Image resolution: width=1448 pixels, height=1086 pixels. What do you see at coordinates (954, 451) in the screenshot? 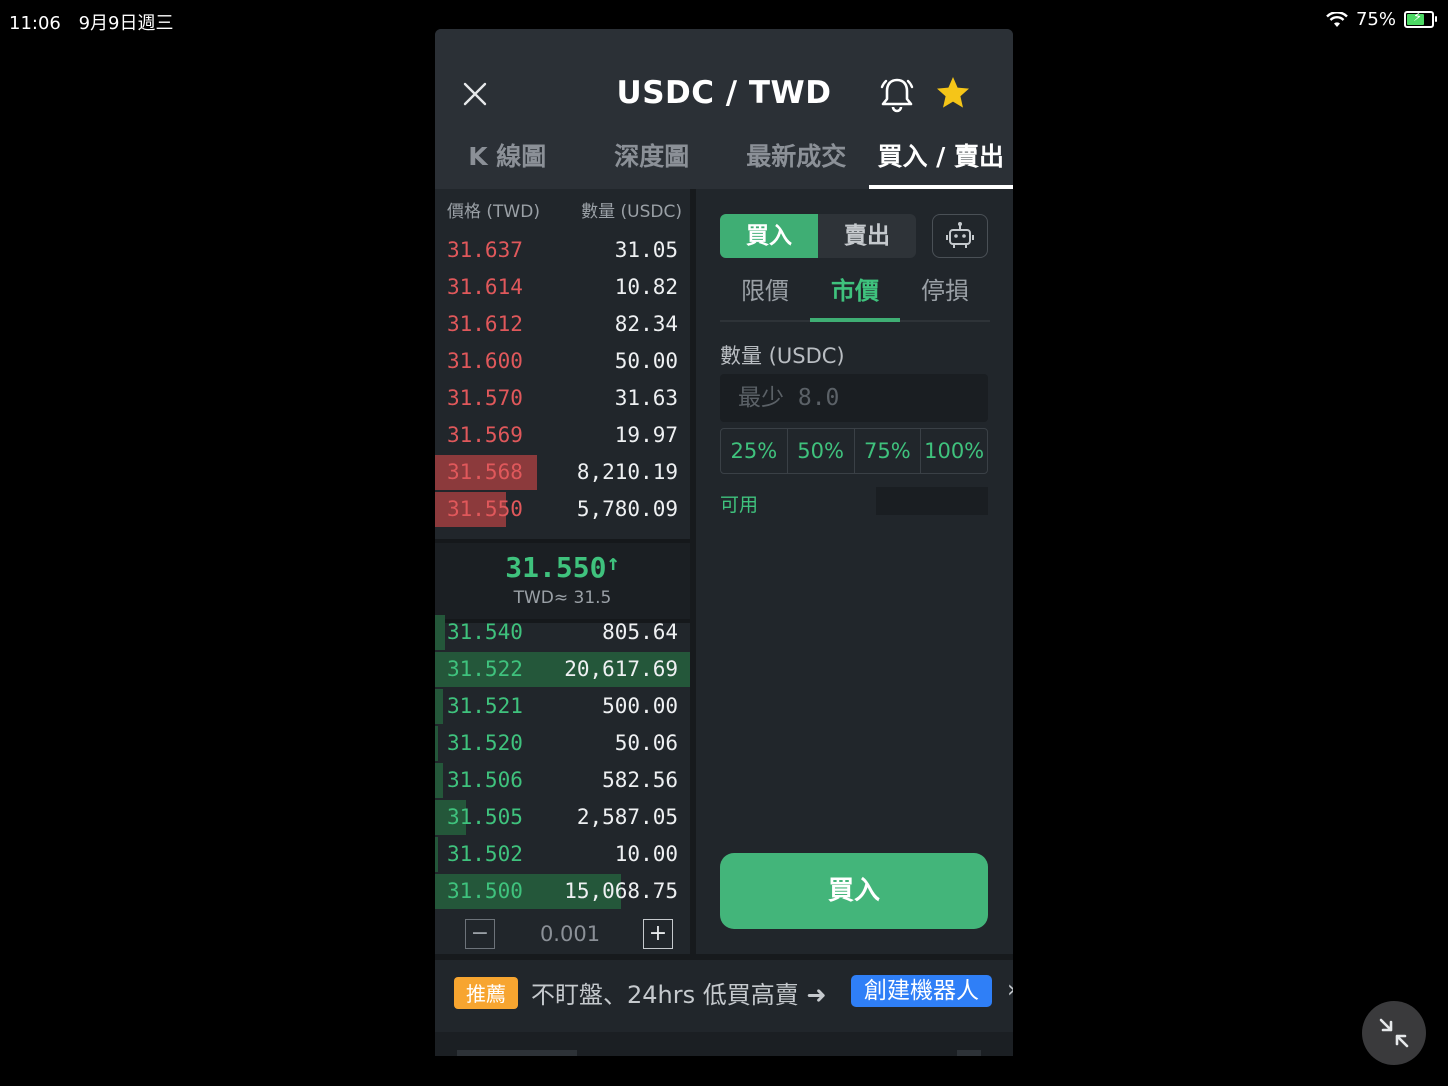
I see `percent-100-button: 100%` at bounding box center [954, 451].